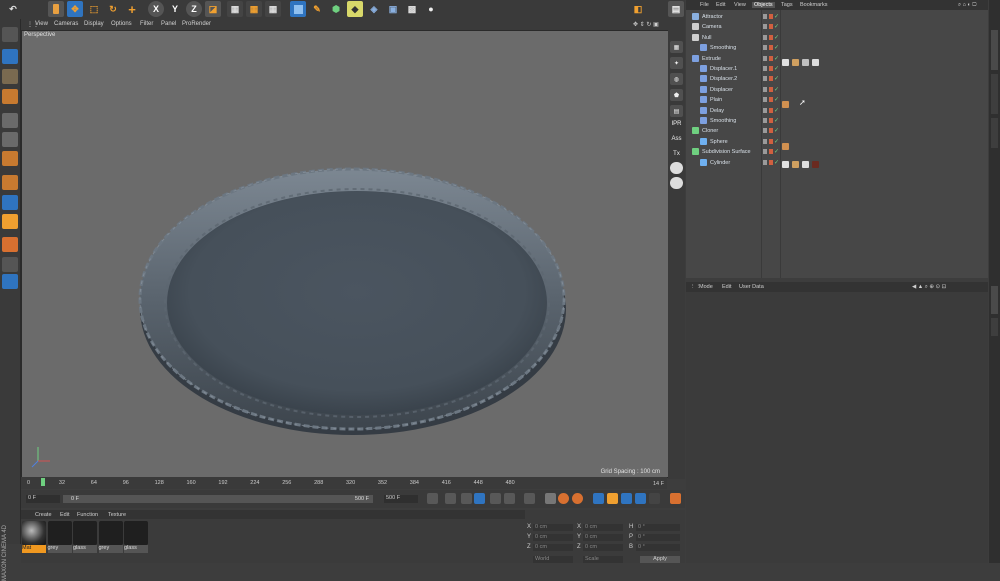  What do you see at coordinates (10, 56) in the screenshot?
I see `object-mode-icon` at bounding box center [10, 56].